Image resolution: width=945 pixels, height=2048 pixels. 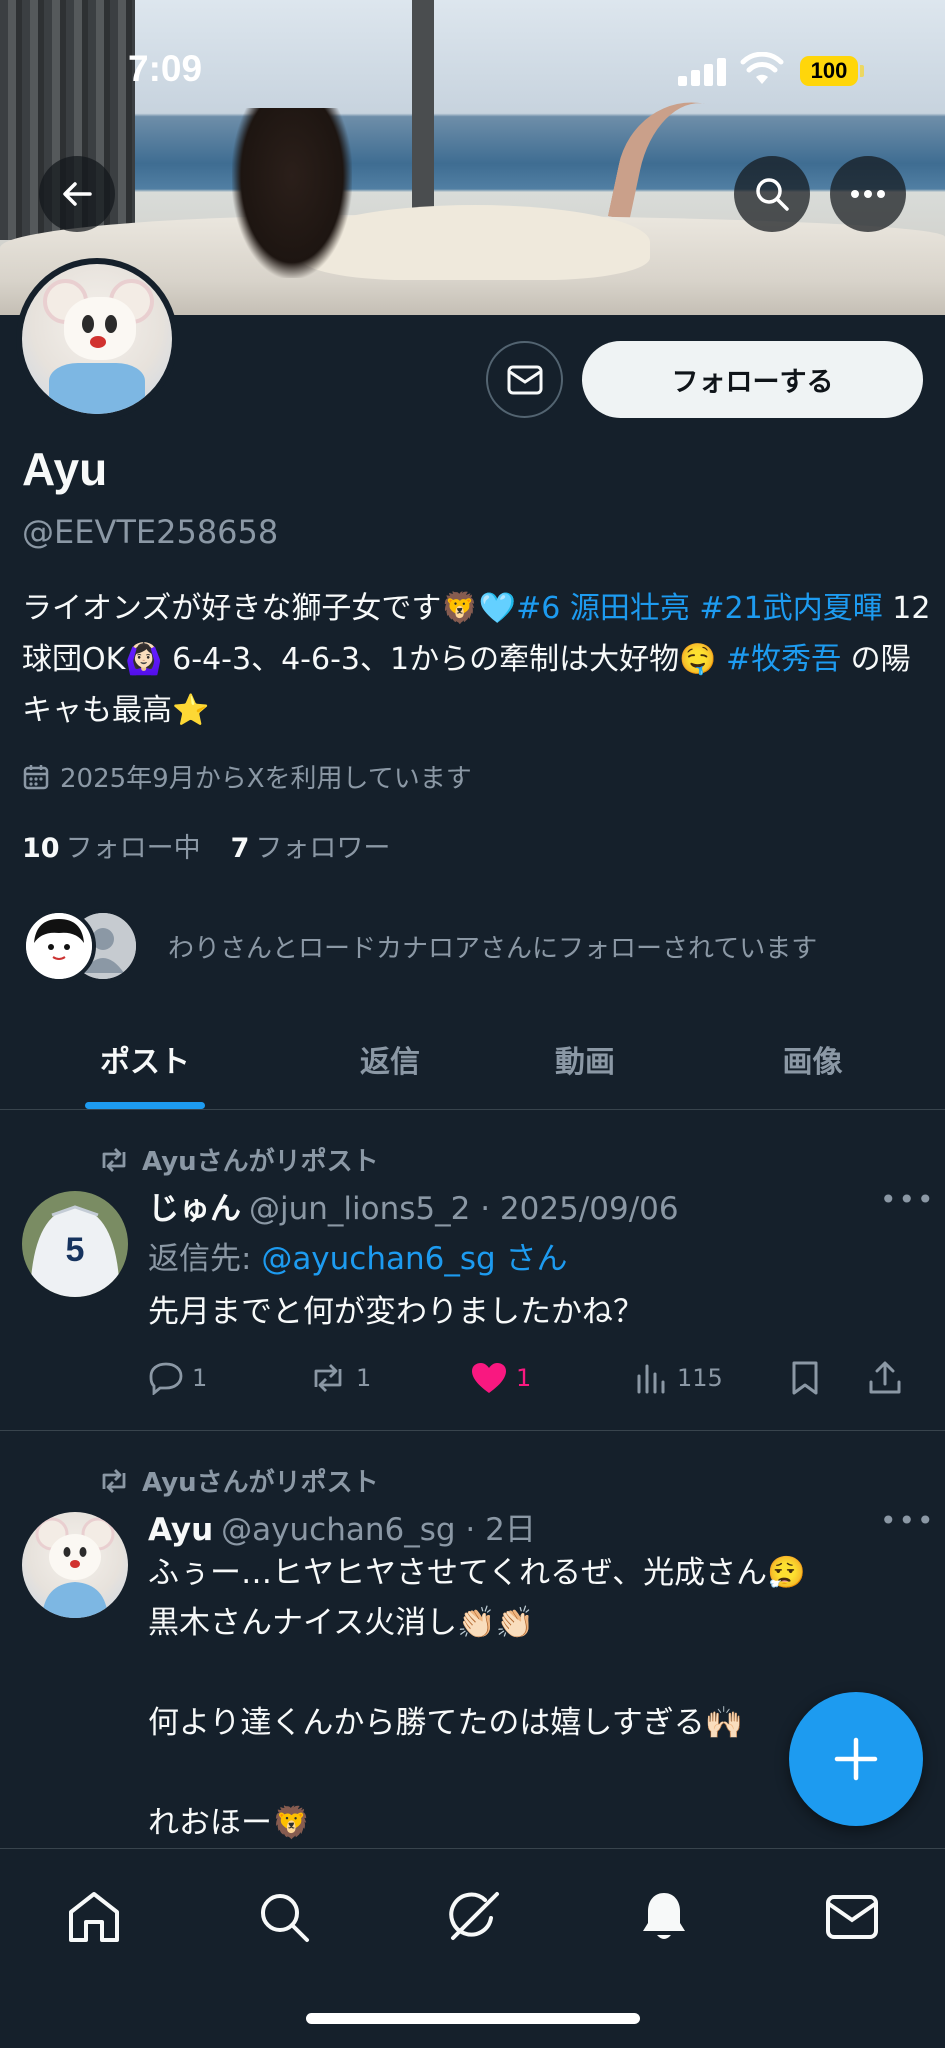 I want to click on post-text: 先月までと何が変わりましたかね？, so click(x=396, y=1312).